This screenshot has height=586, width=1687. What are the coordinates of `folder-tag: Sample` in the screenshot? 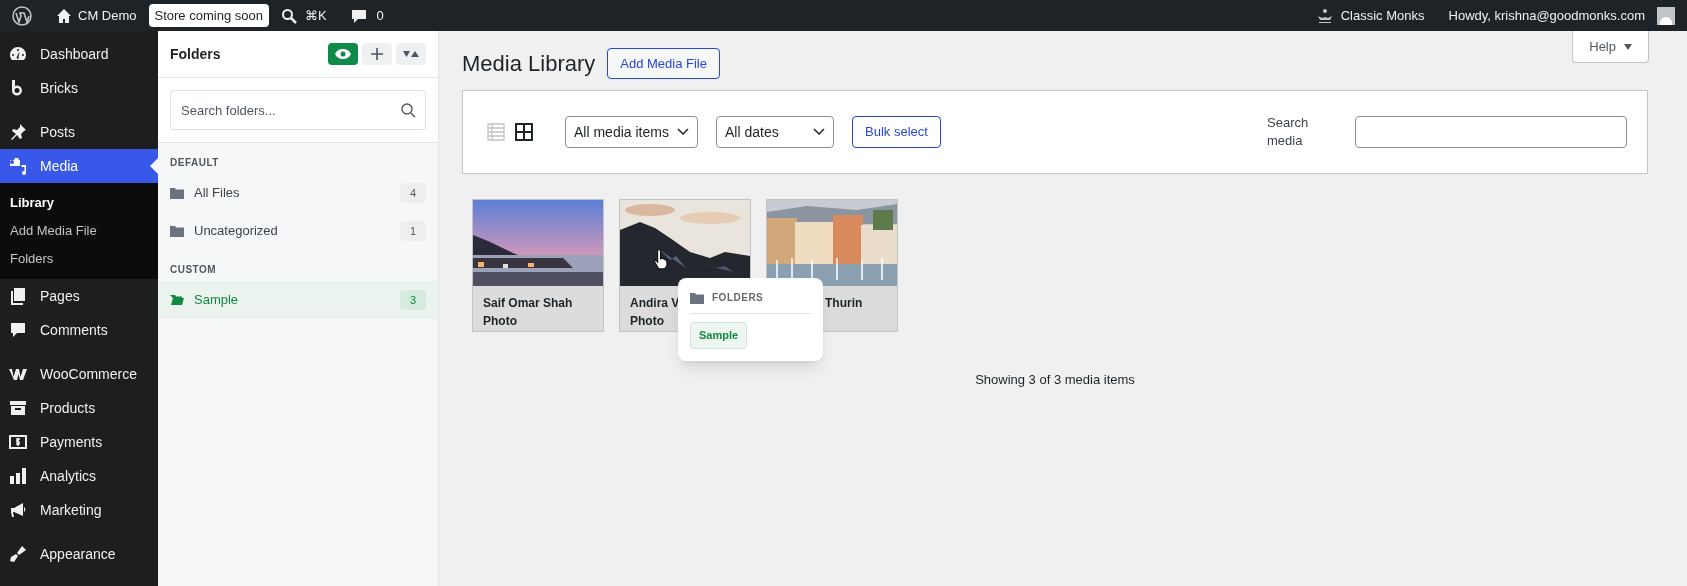 It's located at (719, 335).